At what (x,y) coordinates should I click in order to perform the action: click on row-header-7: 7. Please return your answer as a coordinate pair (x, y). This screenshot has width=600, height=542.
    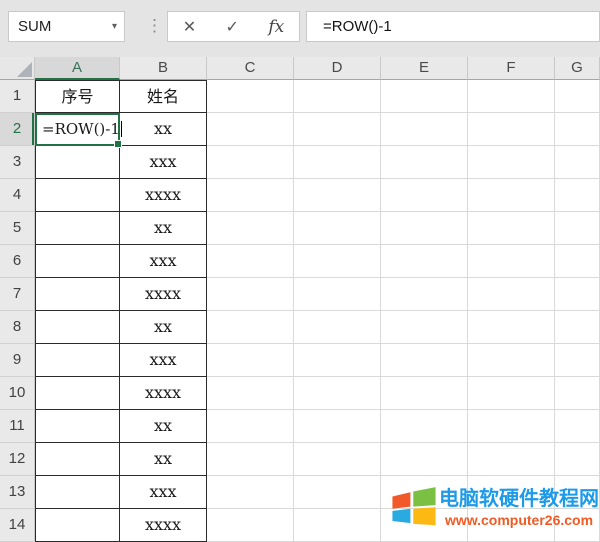
    Looking at the image, I should click on (17, 294).